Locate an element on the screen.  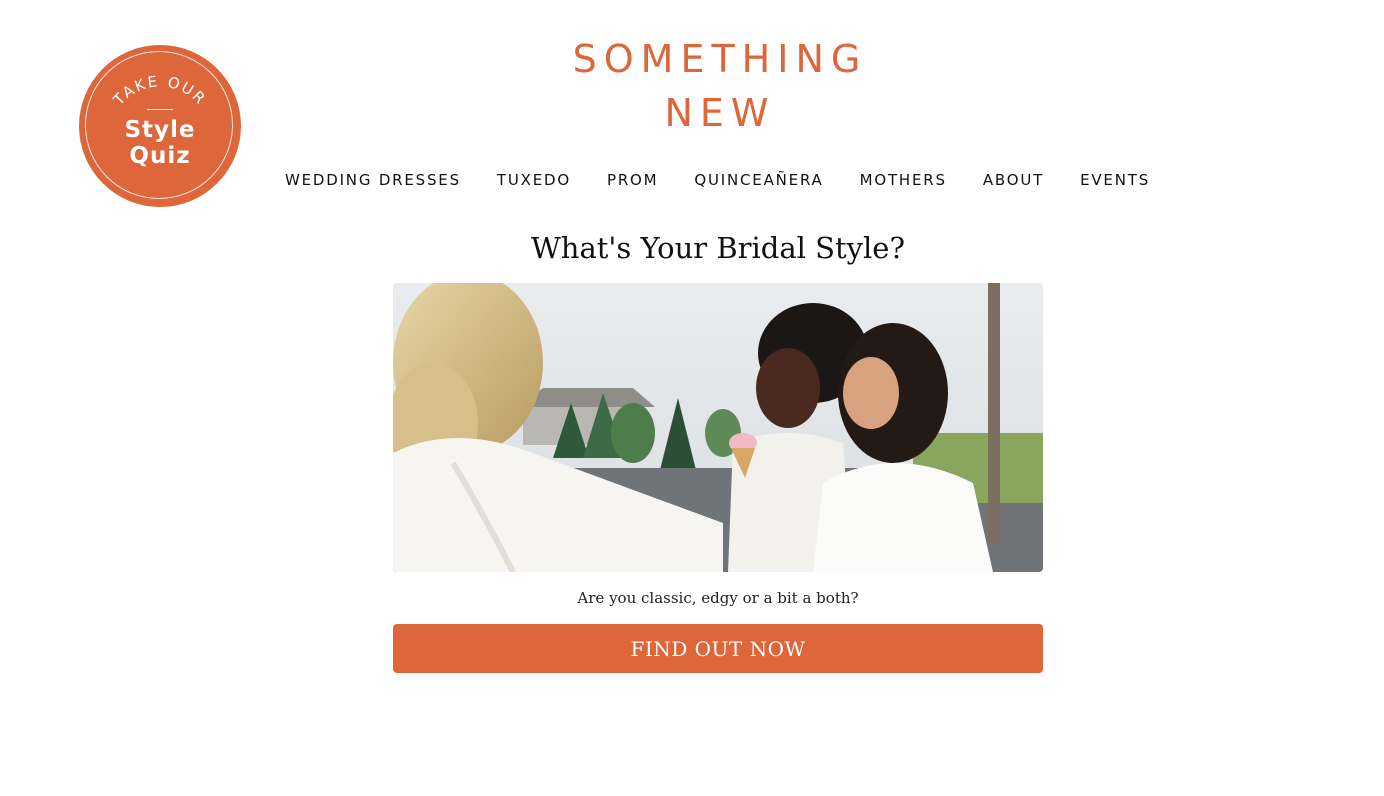
nav-item-wedding-dresses: WEDDING DRESSES is located at coordinates (373, 180).